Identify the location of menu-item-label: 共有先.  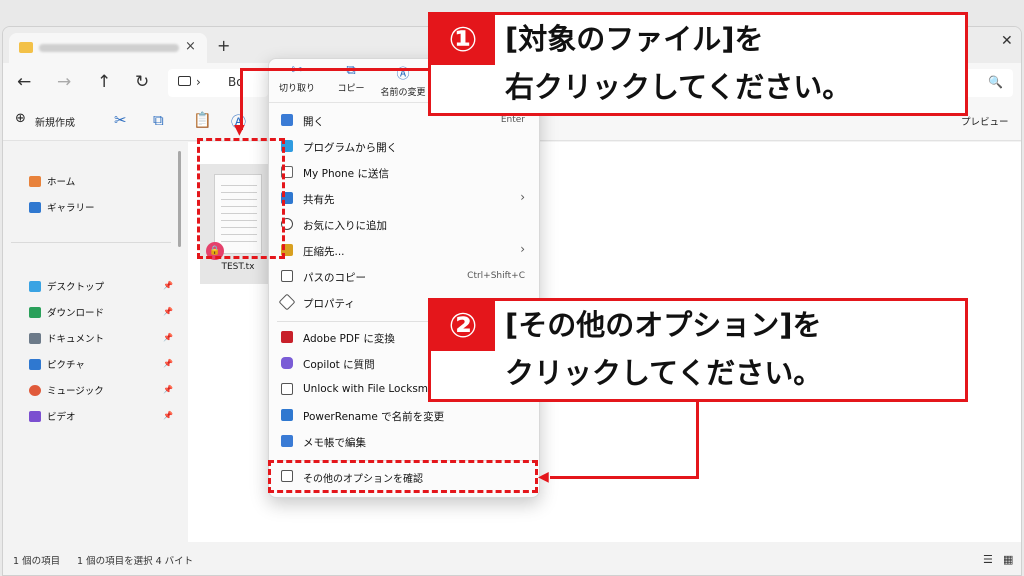
(319, 200).